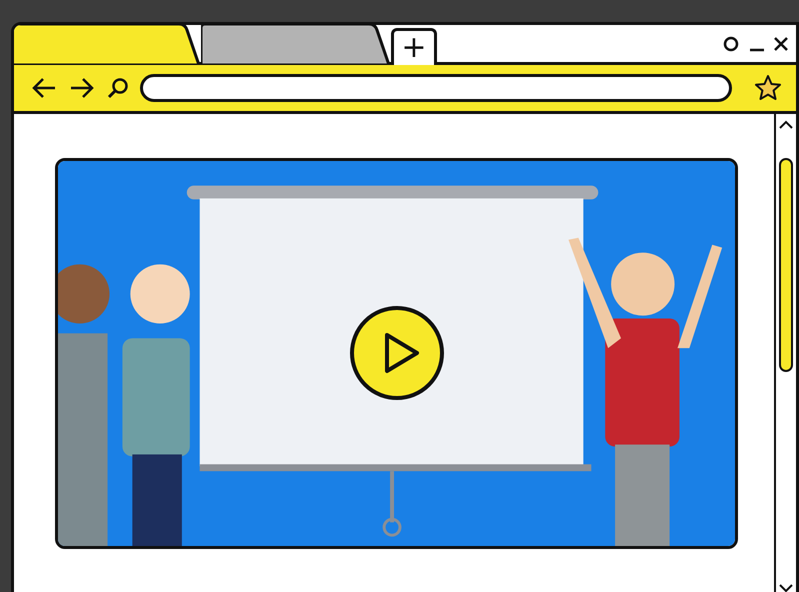  I want to click on close-icon, so click(781, 43).